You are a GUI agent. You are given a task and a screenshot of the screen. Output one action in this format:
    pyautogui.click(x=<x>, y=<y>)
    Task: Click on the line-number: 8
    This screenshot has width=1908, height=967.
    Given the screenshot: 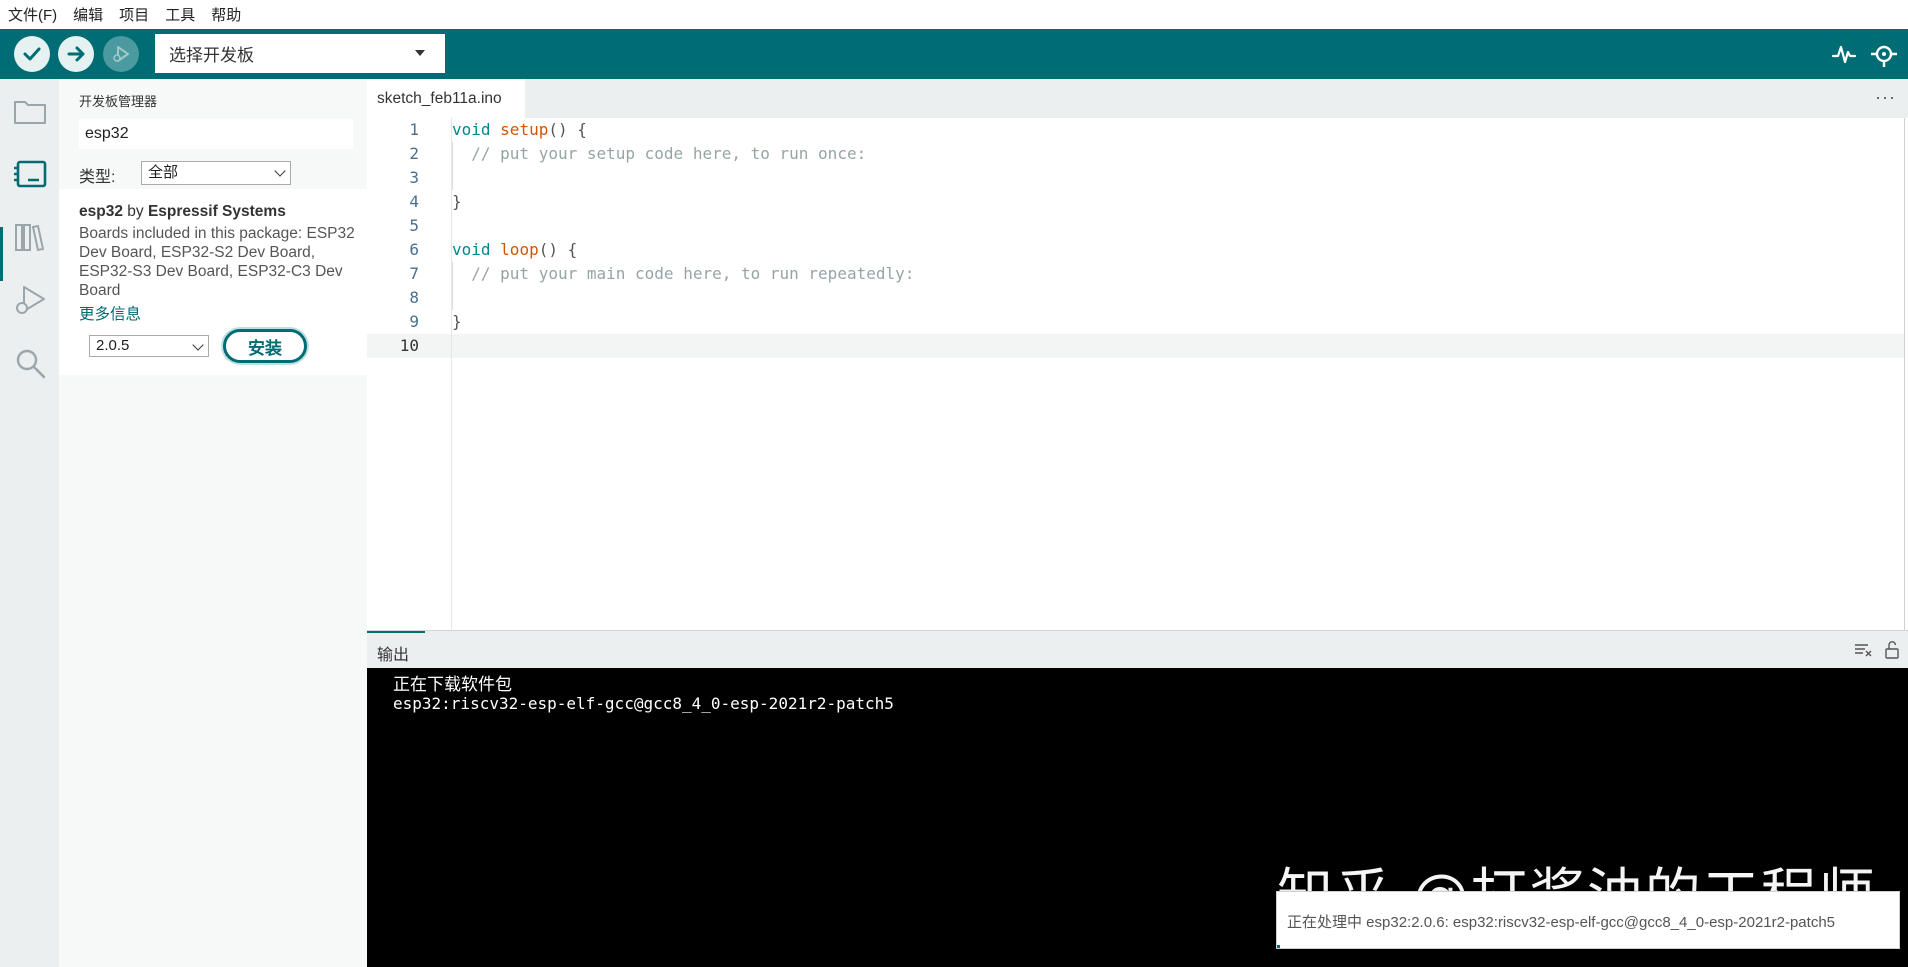 What is the action you would take?
    pyautogui.click(x=414, y=297)
    